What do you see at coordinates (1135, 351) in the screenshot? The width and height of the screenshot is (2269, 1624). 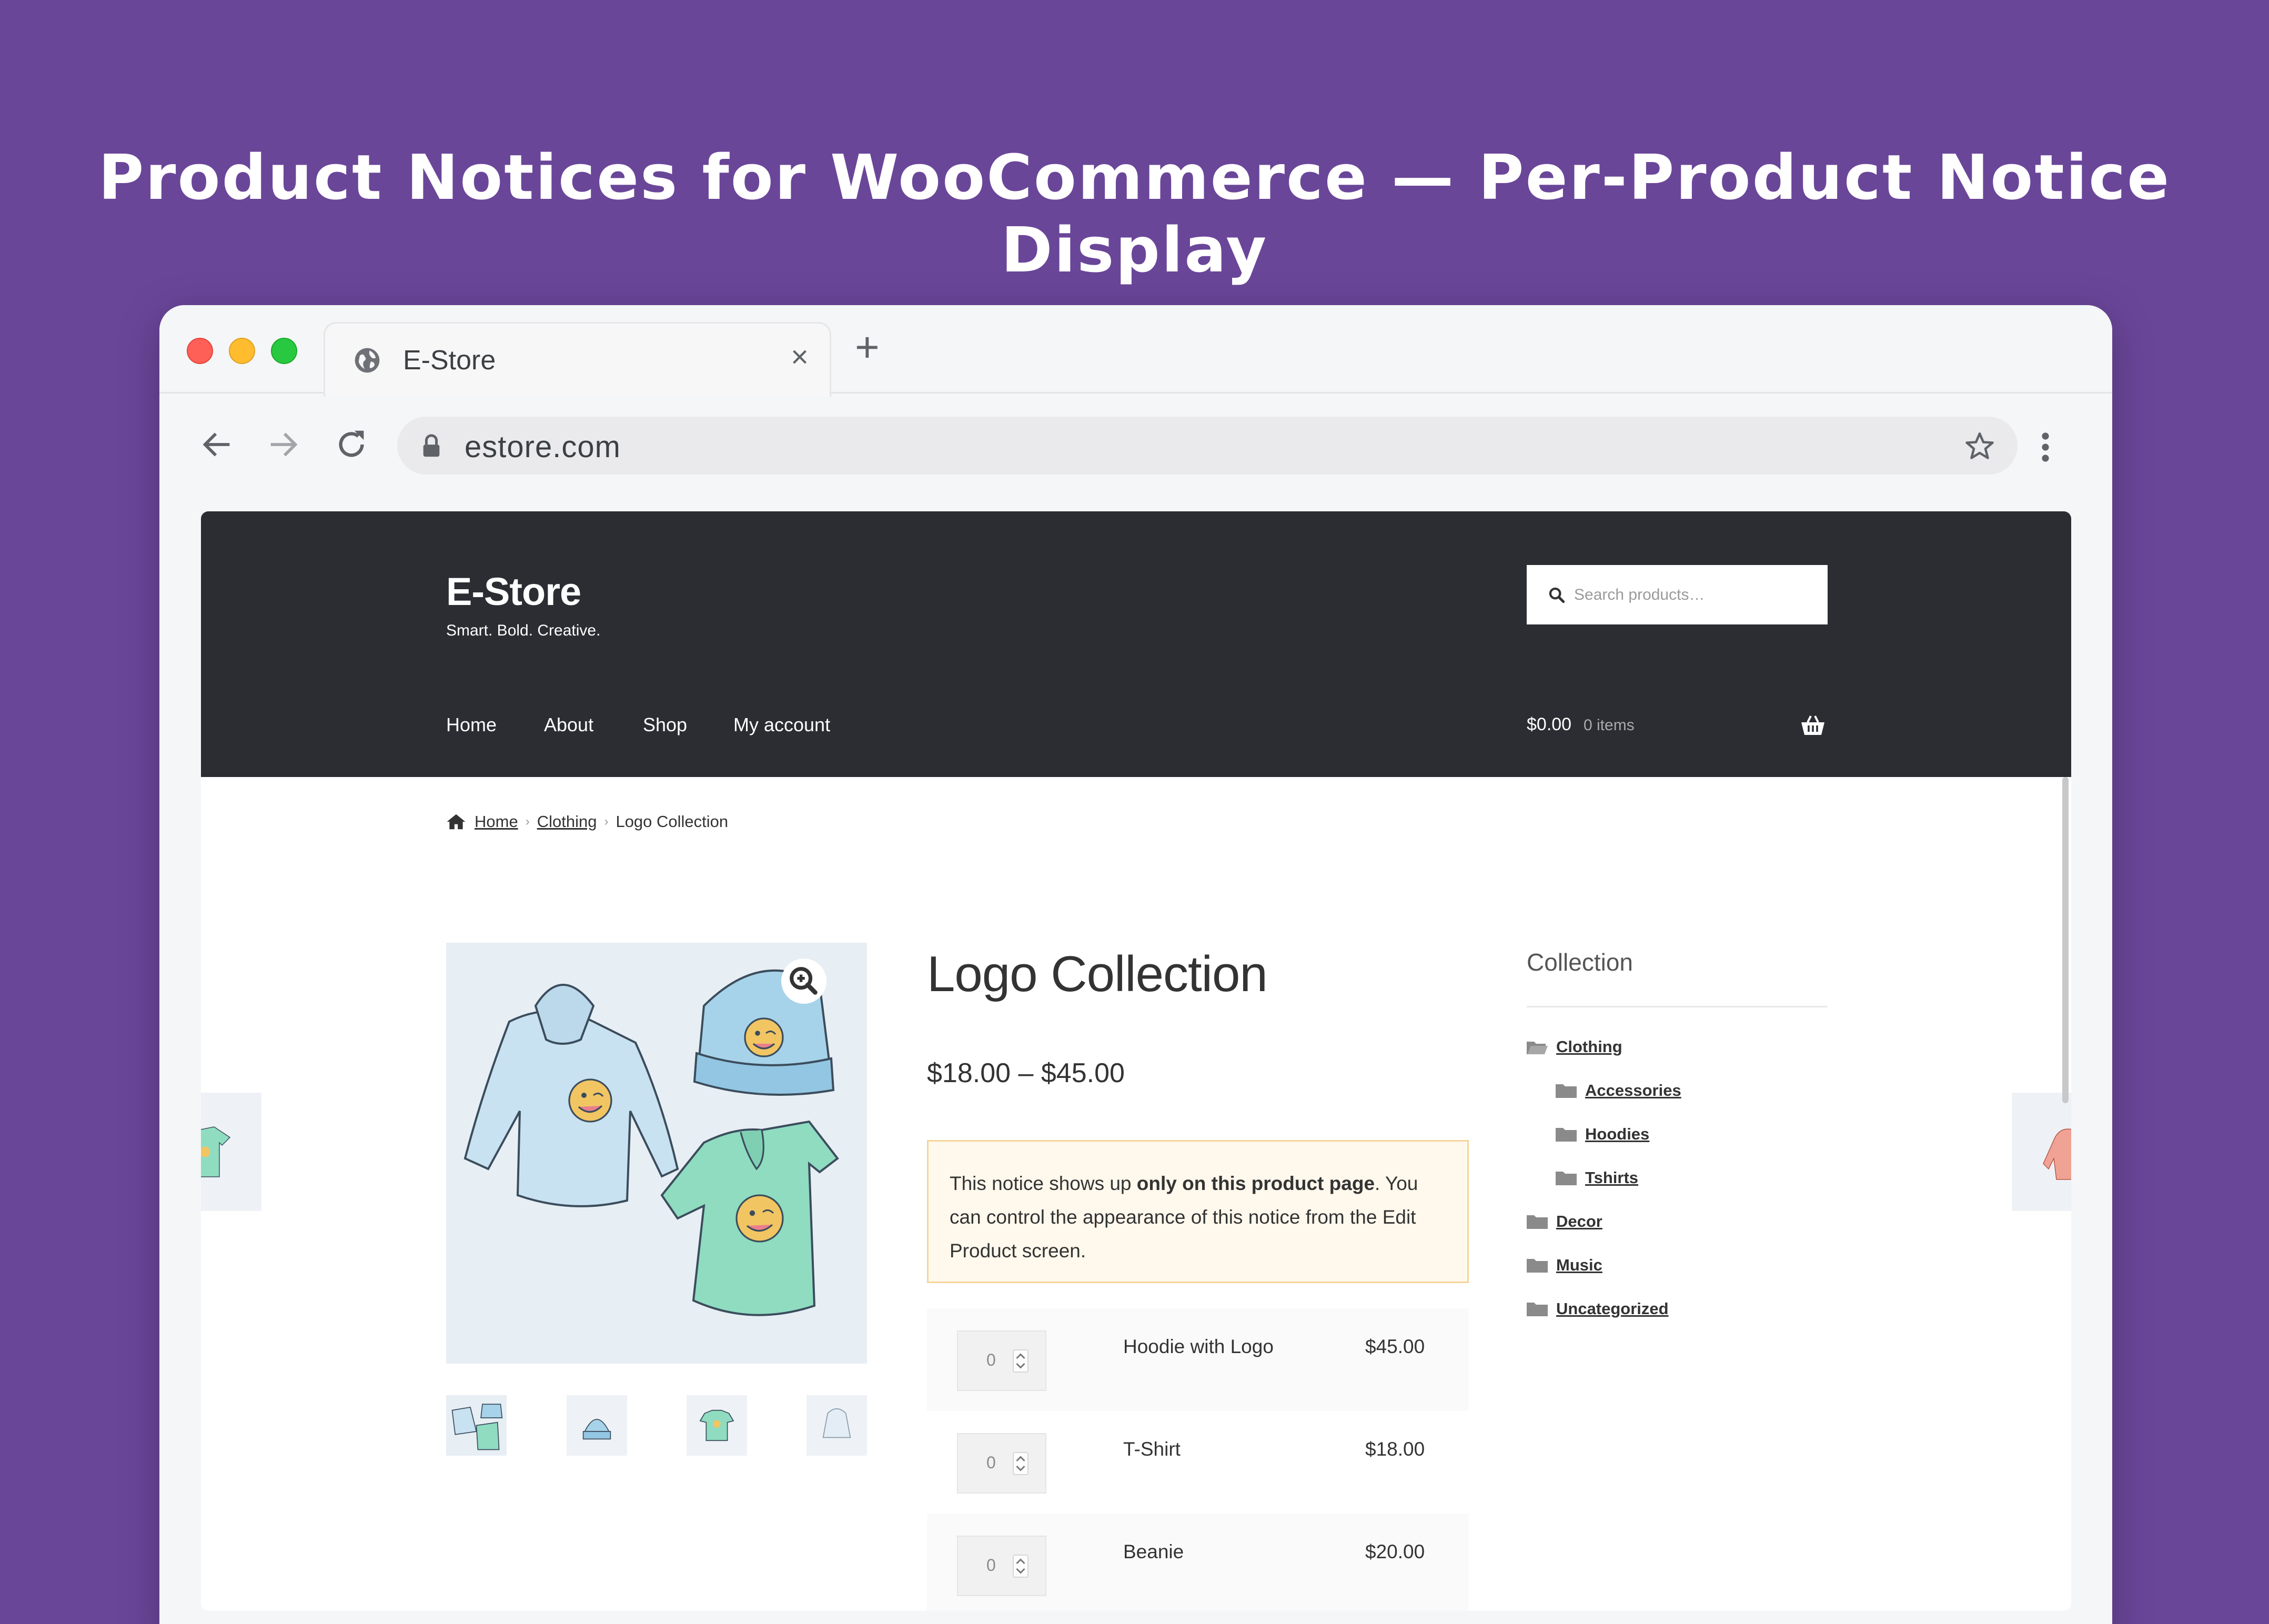 I see `tab-strip: E-Store × +` at bounding box center [1135, 351].